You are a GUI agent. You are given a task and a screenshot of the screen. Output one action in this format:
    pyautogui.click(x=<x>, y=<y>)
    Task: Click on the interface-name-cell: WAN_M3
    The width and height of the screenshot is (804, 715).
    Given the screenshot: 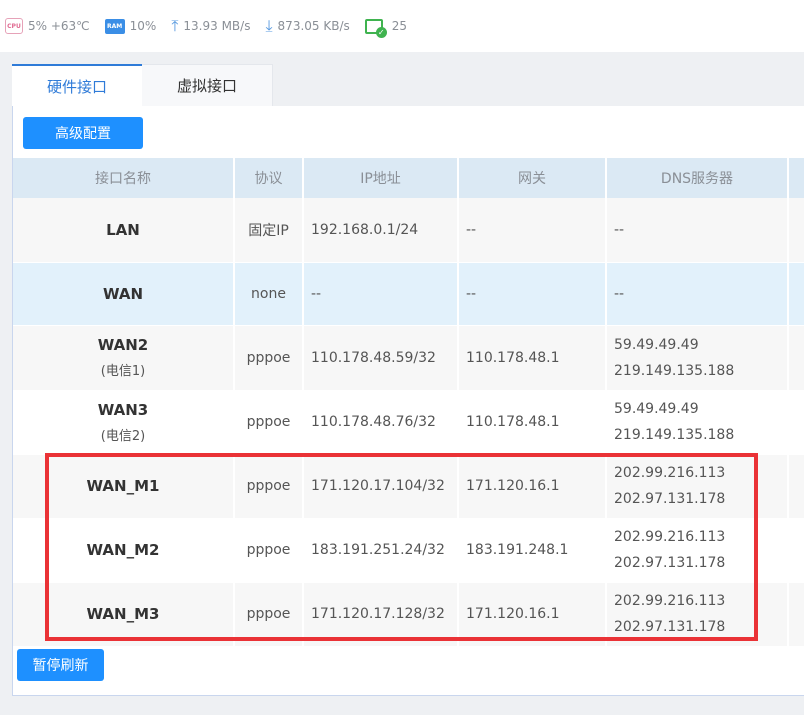 What is the action you would take?
    pyautogui.click(x=124, y=614)
    